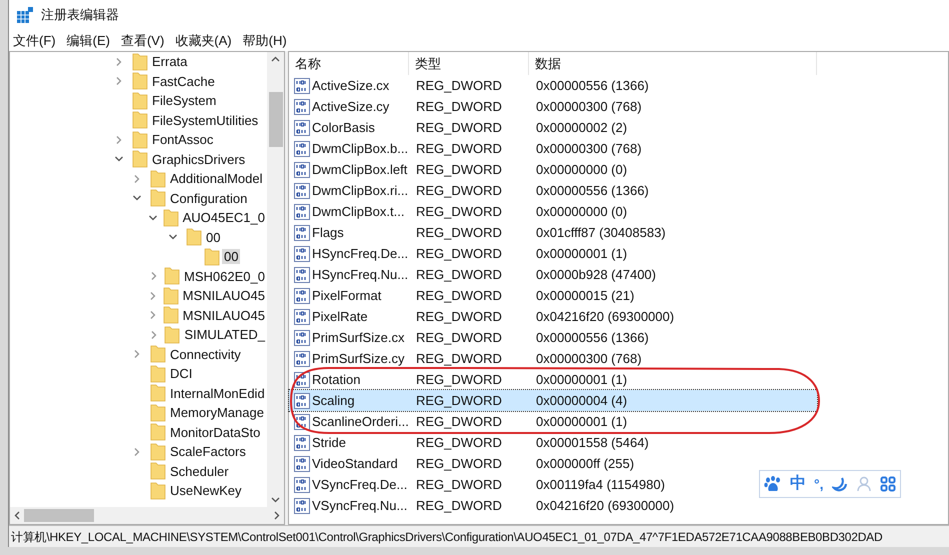  I want to click on punctuation-toggle: °,, so click(819, 484).